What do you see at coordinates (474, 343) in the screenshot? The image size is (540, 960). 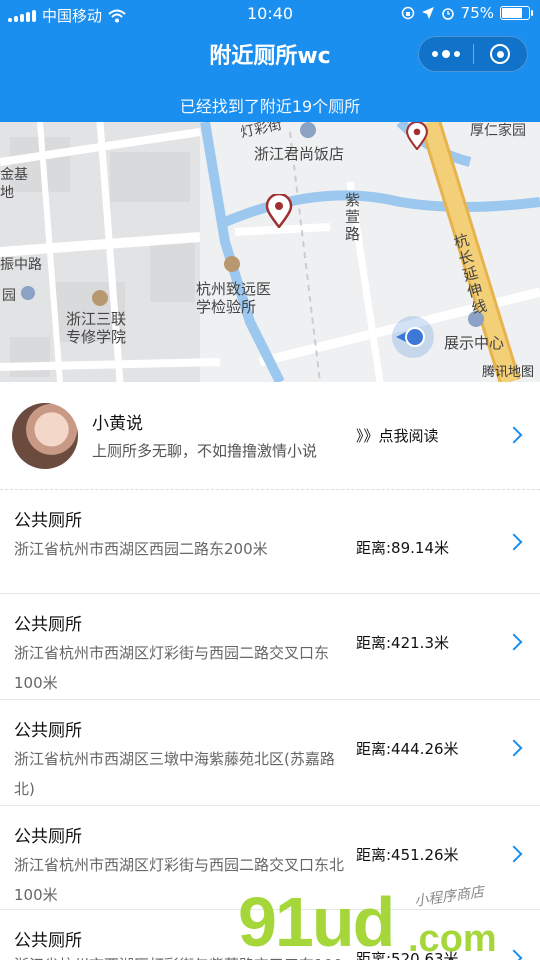 I see `map-label-exhibit: 展示中心` at bounding box center [474, 343].